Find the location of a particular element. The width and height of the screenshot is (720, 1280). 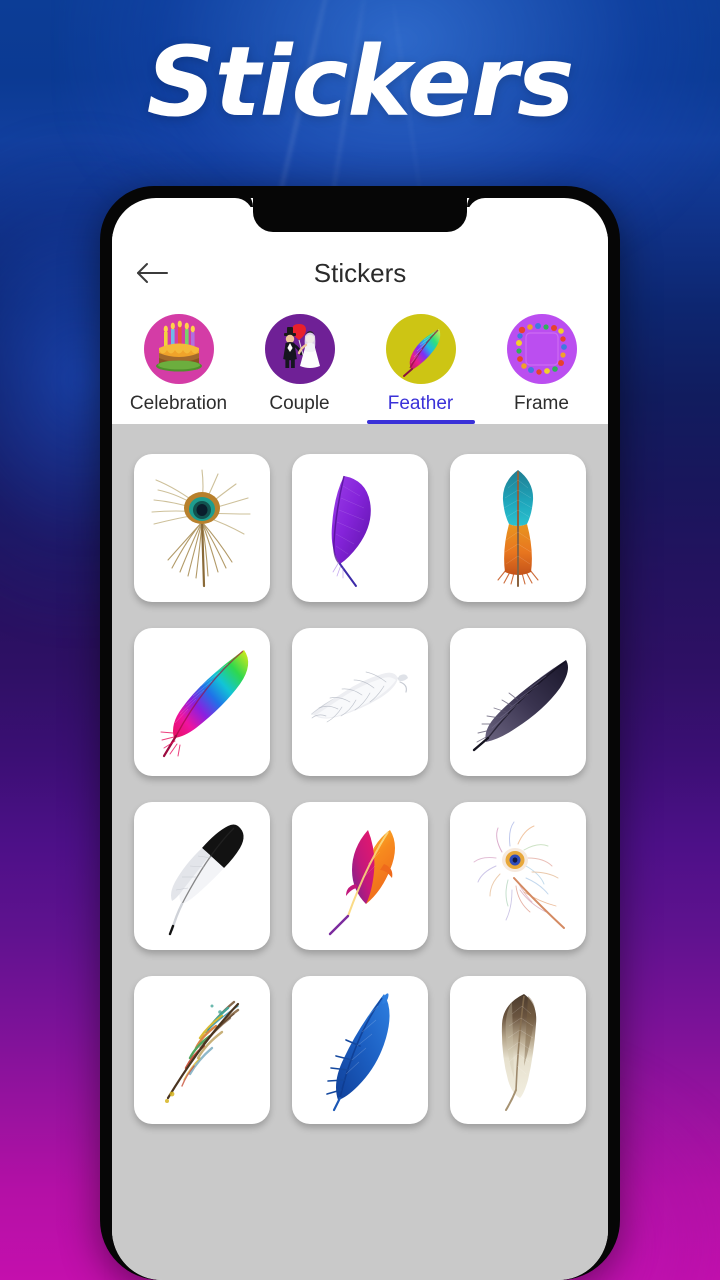

dark-navy-feather-icon is located at coordinates (520, 706).